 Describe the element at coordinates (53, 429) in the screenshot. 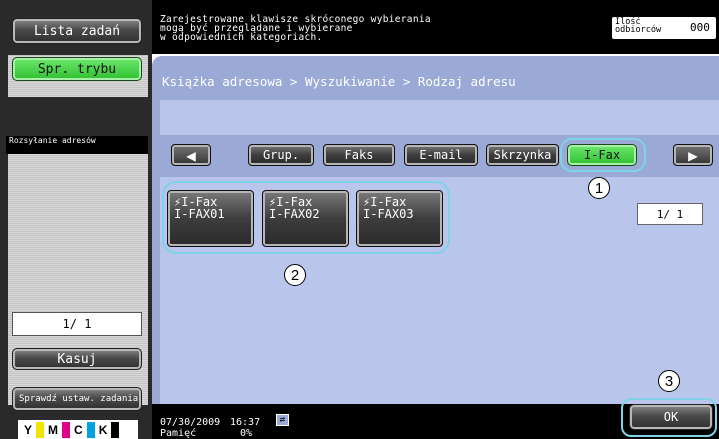

I see `toner-m-label: M` at that location.